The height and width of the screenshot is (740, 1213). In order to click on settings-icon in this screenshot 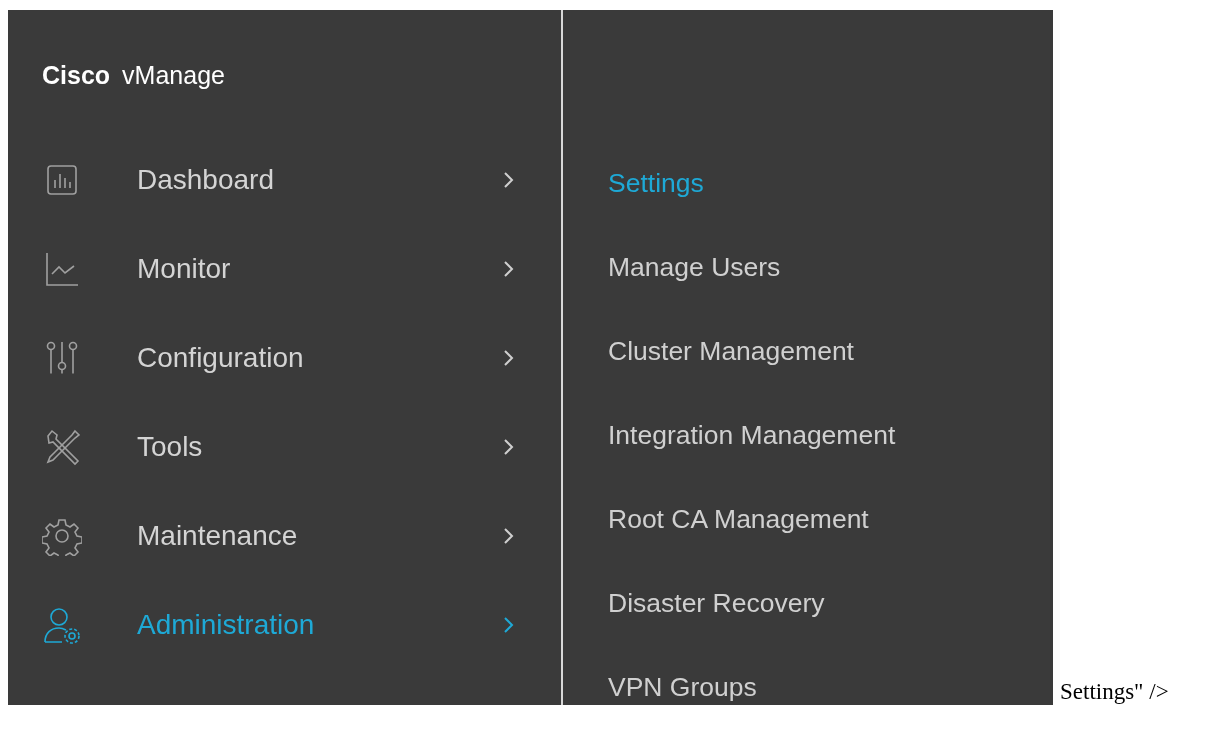, I will do `click(62, 536)`.